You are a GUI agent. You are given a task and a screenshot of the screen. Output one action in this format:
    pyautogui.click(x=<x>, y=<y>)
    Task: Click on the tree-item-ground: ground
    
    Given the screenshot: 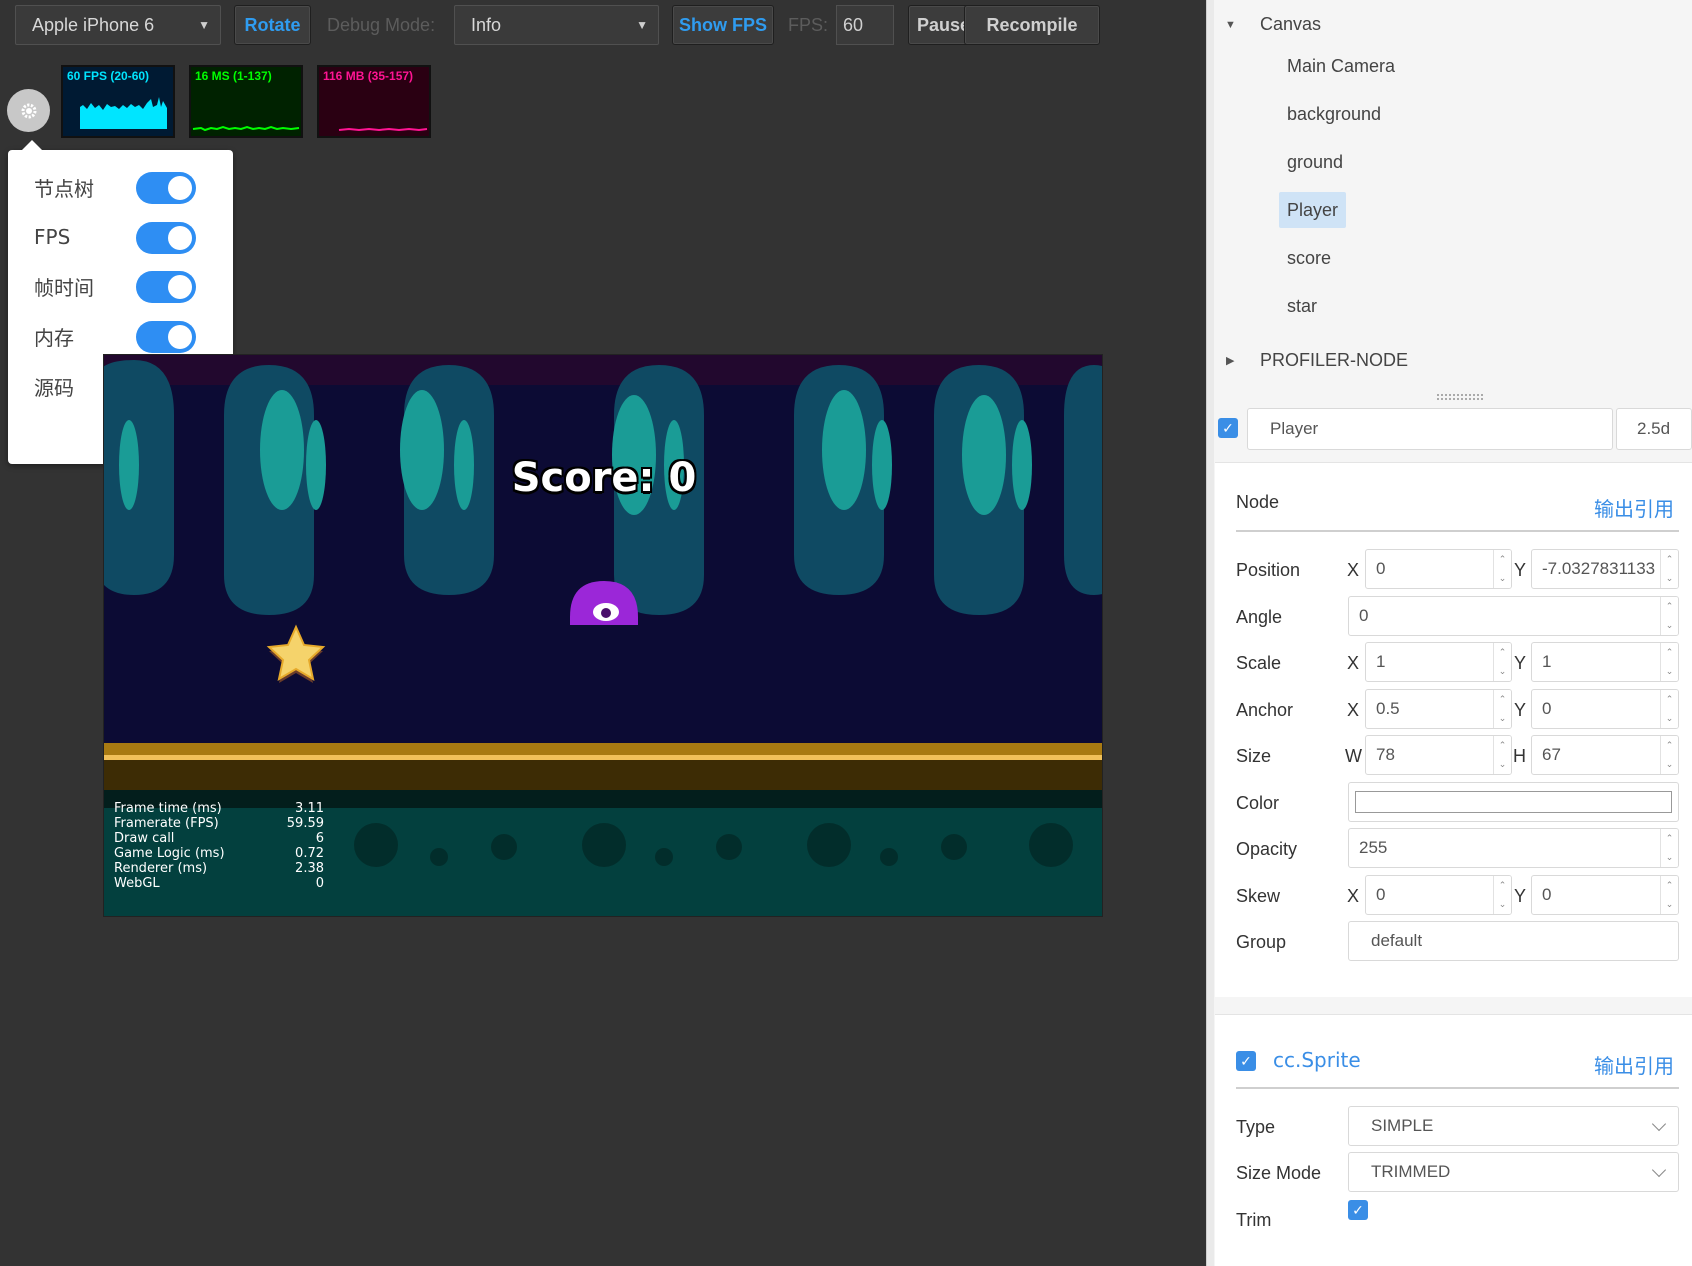 What is the action you would take?
    pyautogui.click(x=1315, y=162)
    